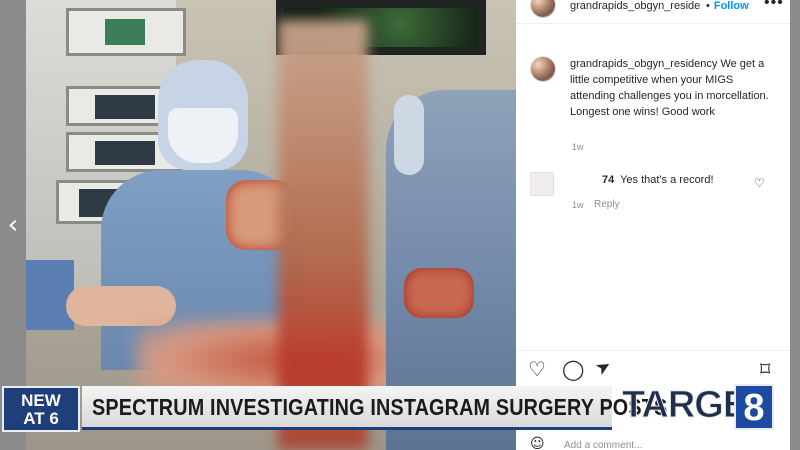 The image size is (800, 450). What do you see at coordinates (578, 205) in the screenshot?
I see `comment-timestamp: 1w` at bounding box center [578, 205].